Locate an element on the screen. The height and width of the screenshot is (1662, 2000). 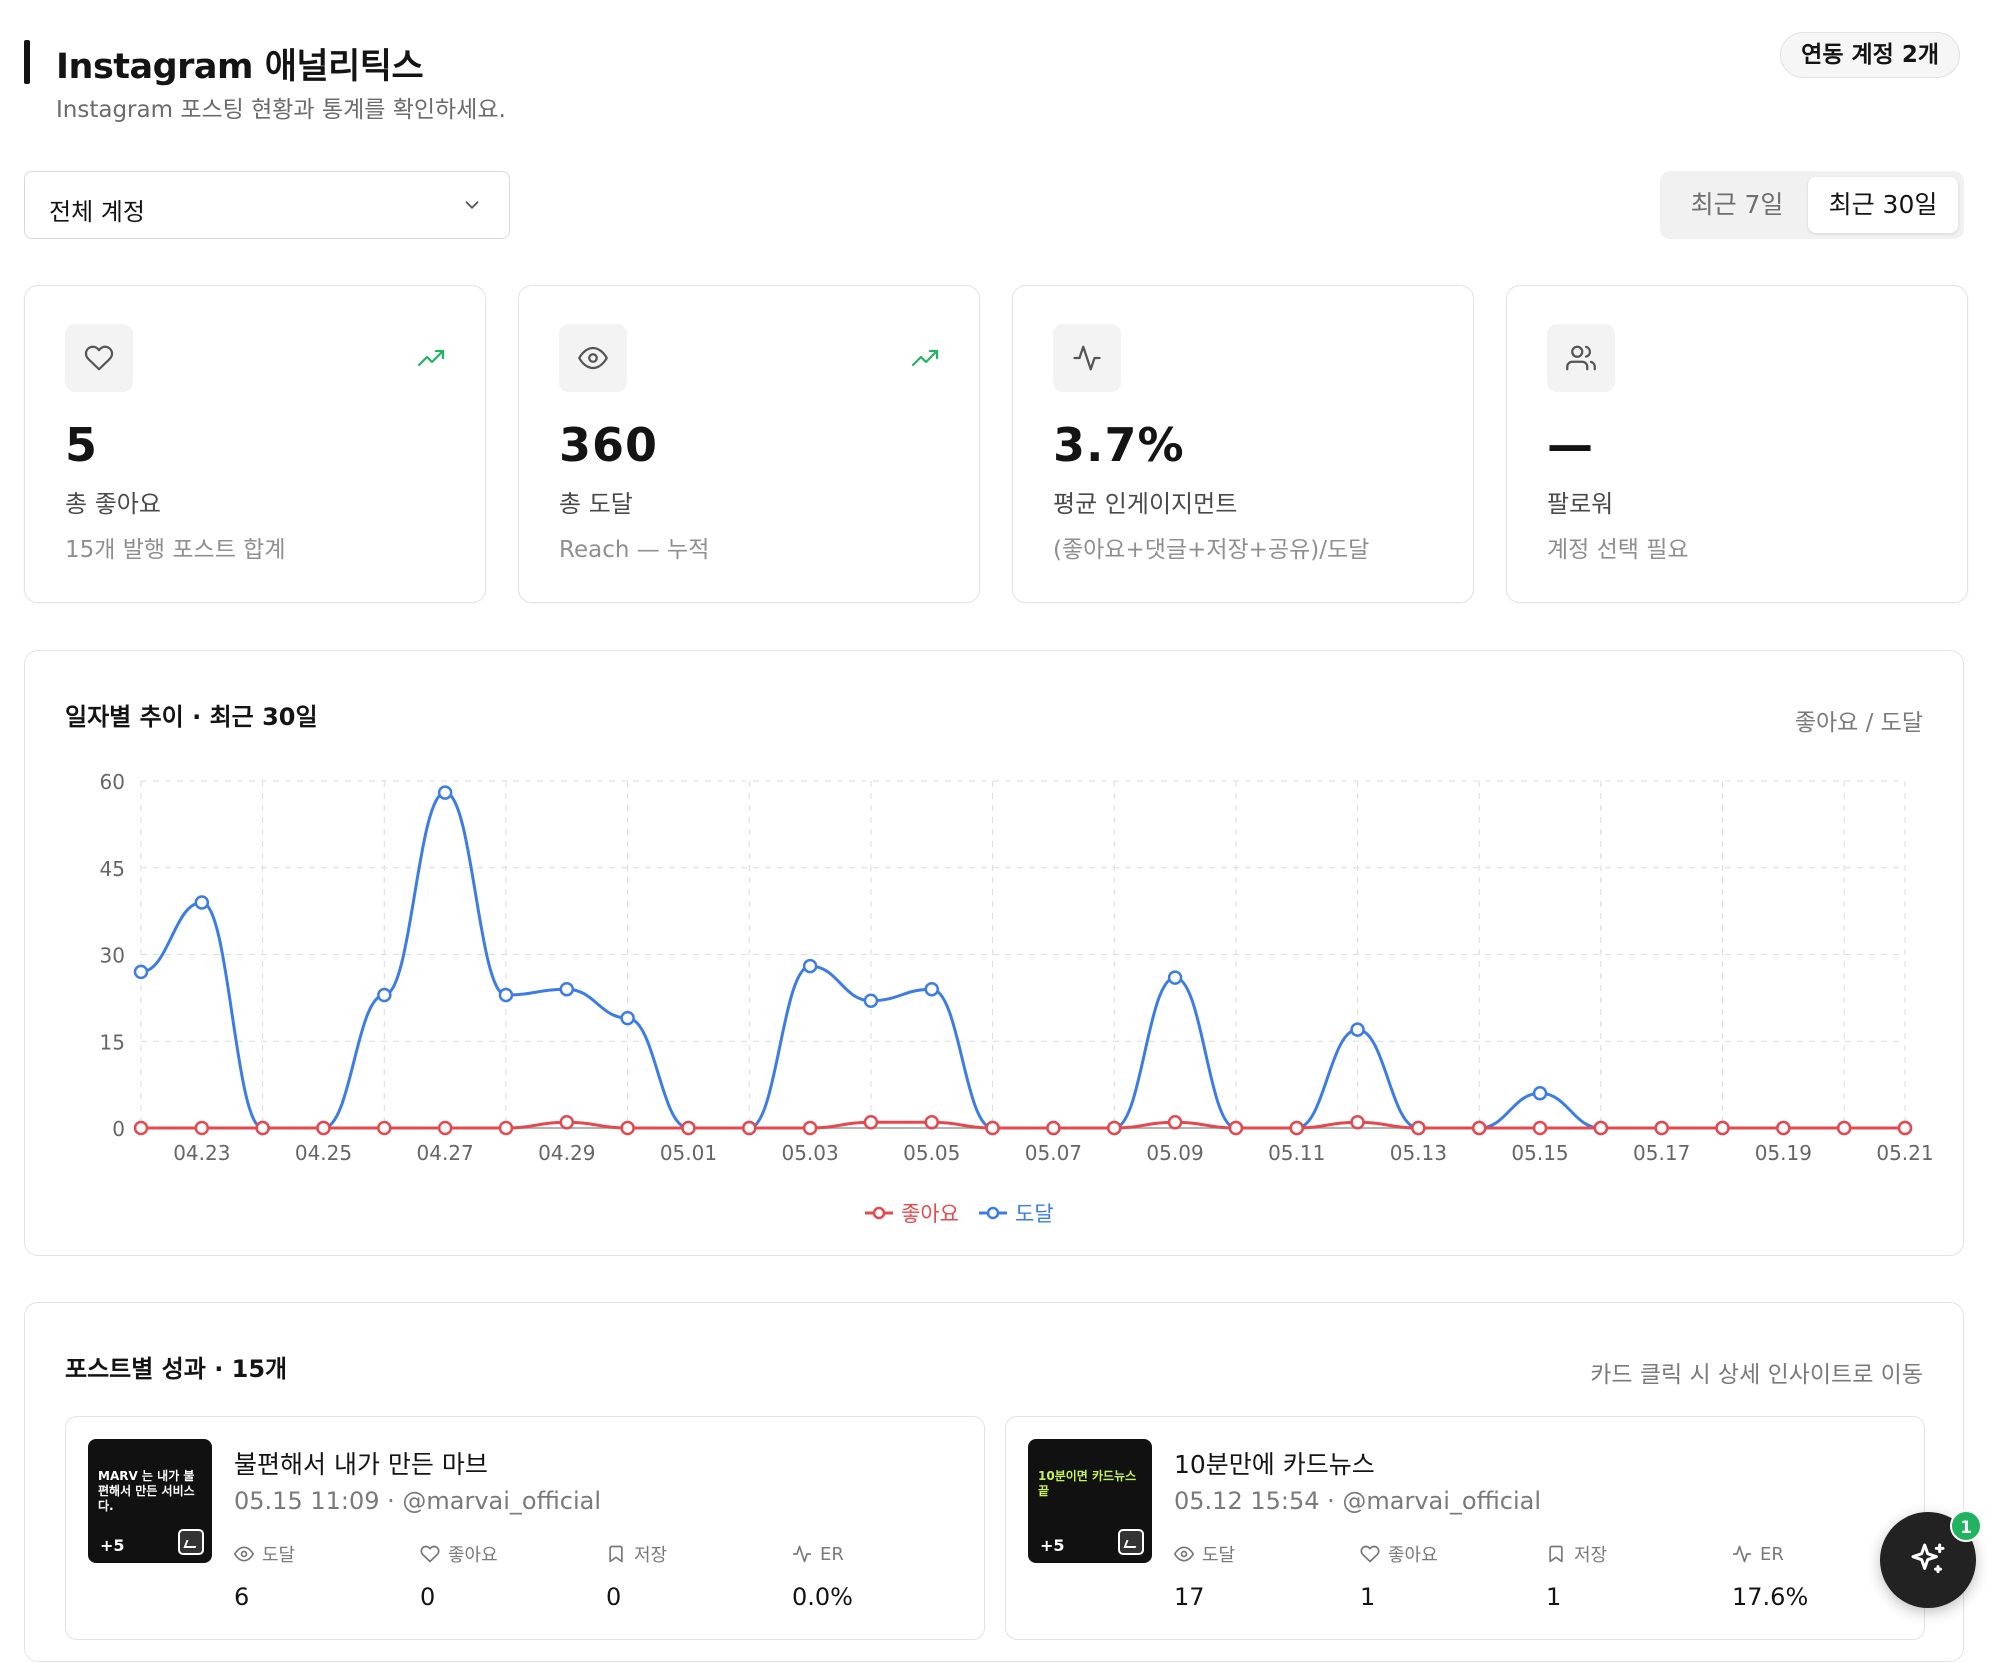
x-tick-label: 05.21 is located at coordinates (1904, 1153).